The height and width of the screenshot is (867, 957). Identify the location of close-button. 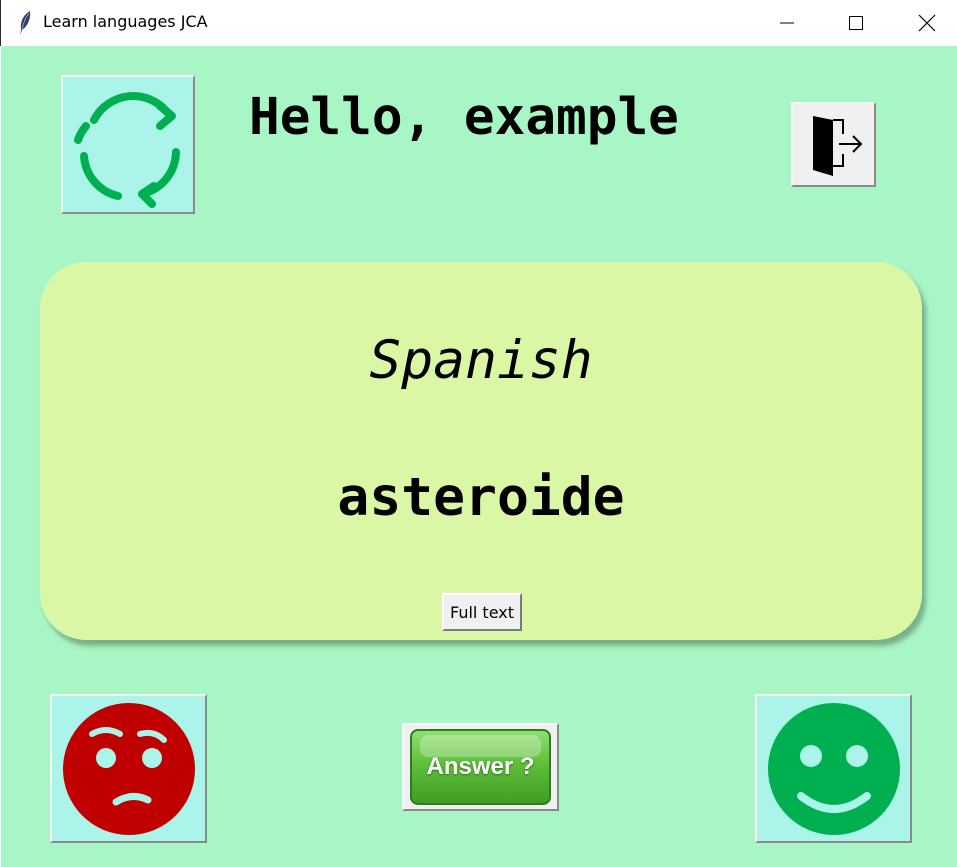
(927, 23).